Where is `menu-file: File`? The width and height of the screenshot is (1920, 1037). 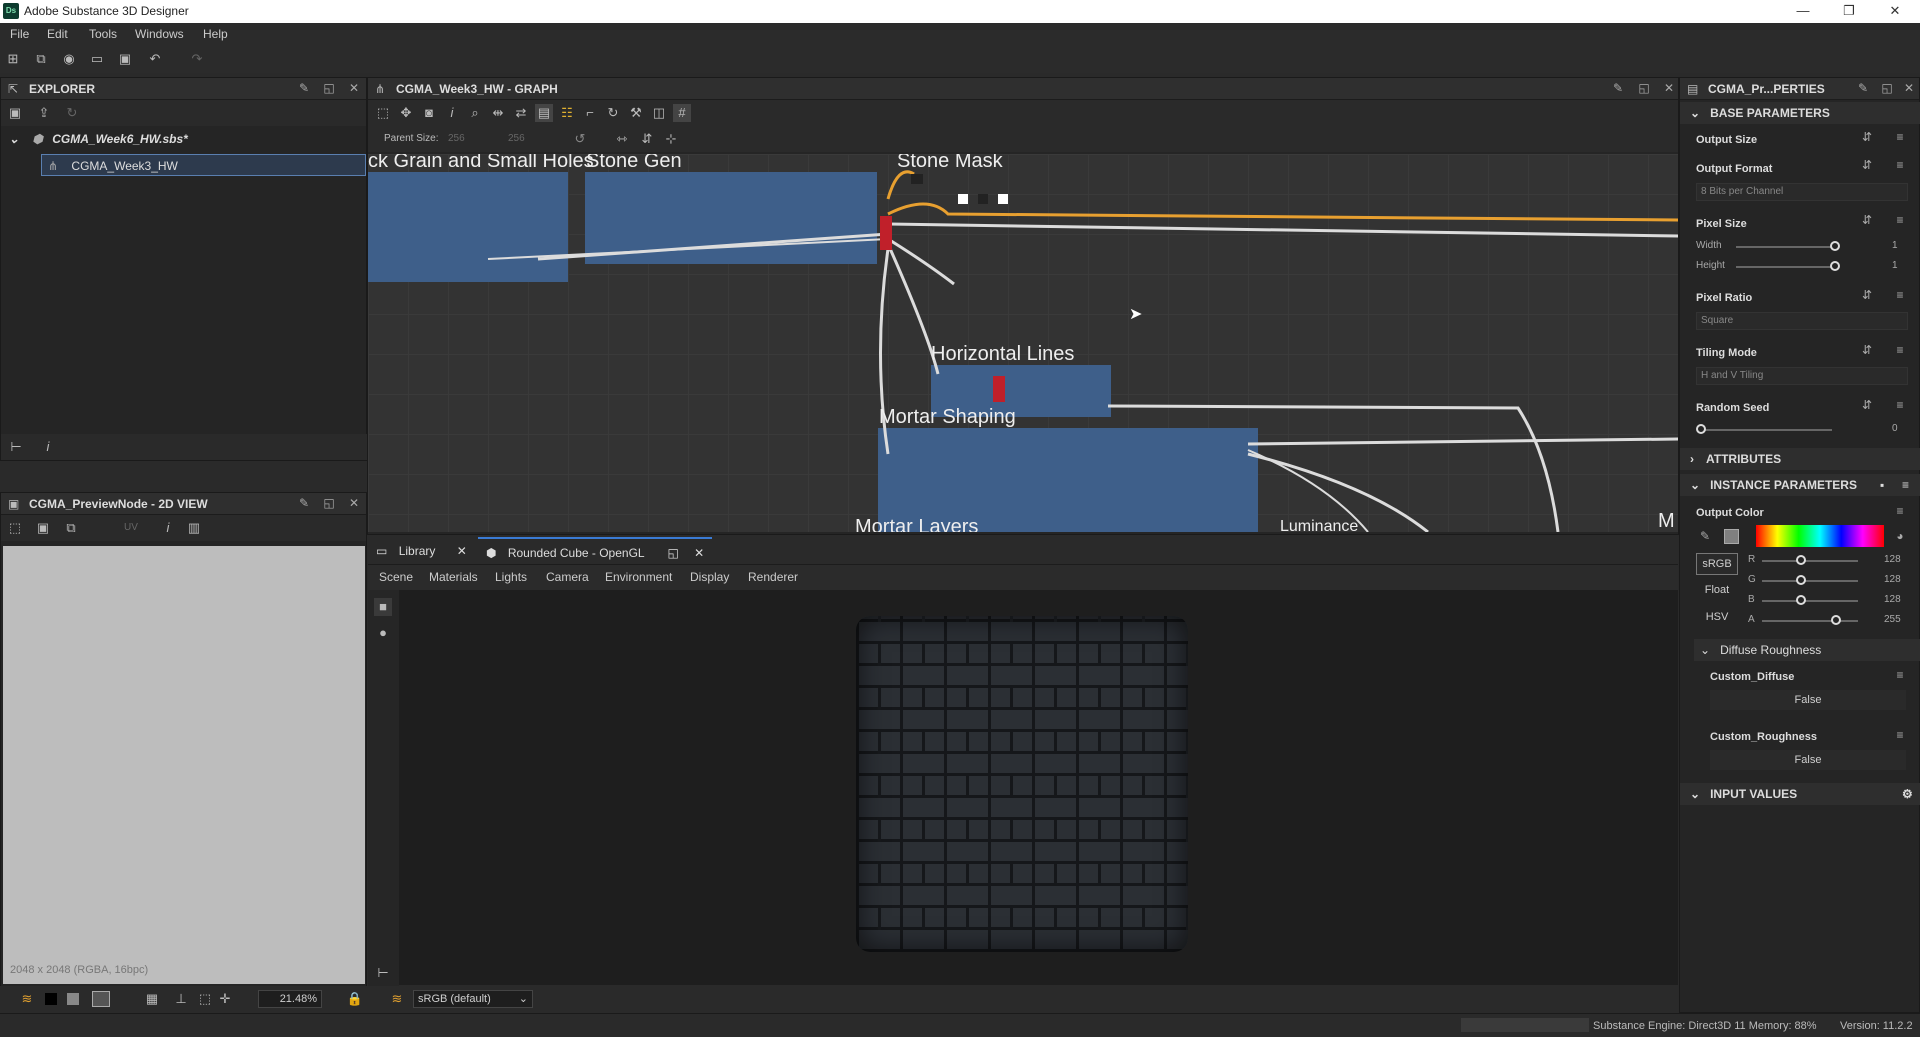 menu-file: File is located at coordinates (19, 34).